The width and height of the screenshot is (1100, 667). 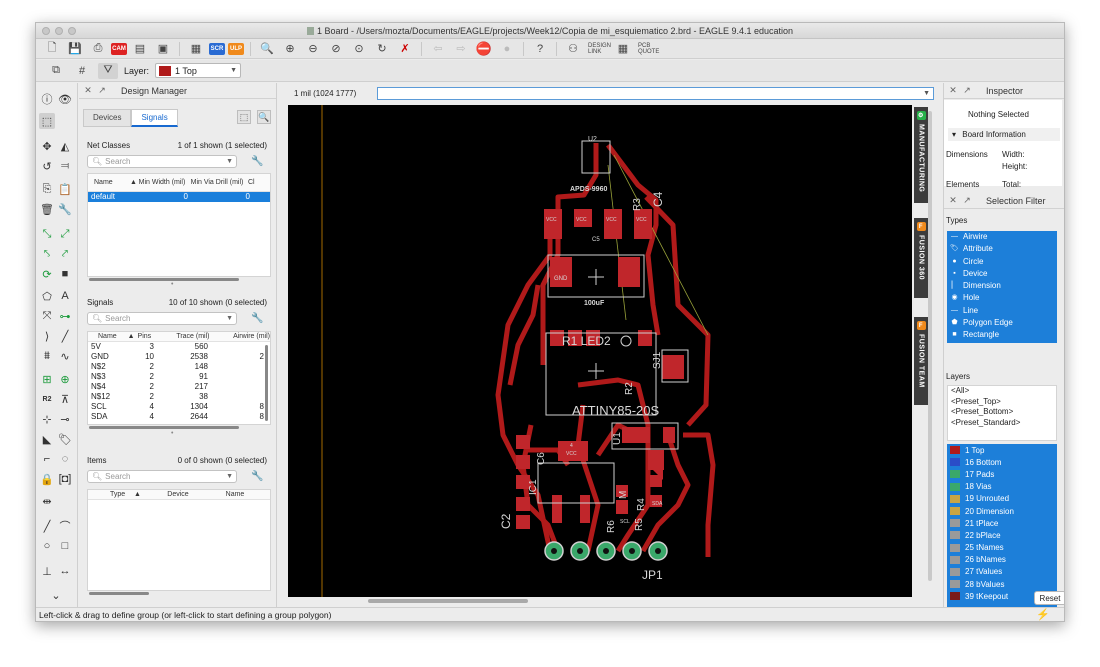 I want to click on manufacturing-tab: ⚙ MANUFACTURING, so click(x=921, y=155).